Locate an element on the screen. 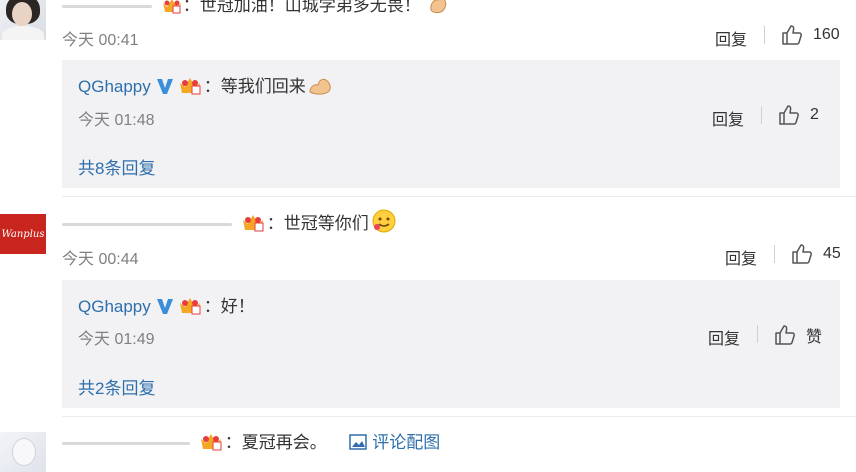 Image resolution: width=856 pixels, height=472 pixels. avatar-logo-text: Wanplus is located at coordinates (23, 234).